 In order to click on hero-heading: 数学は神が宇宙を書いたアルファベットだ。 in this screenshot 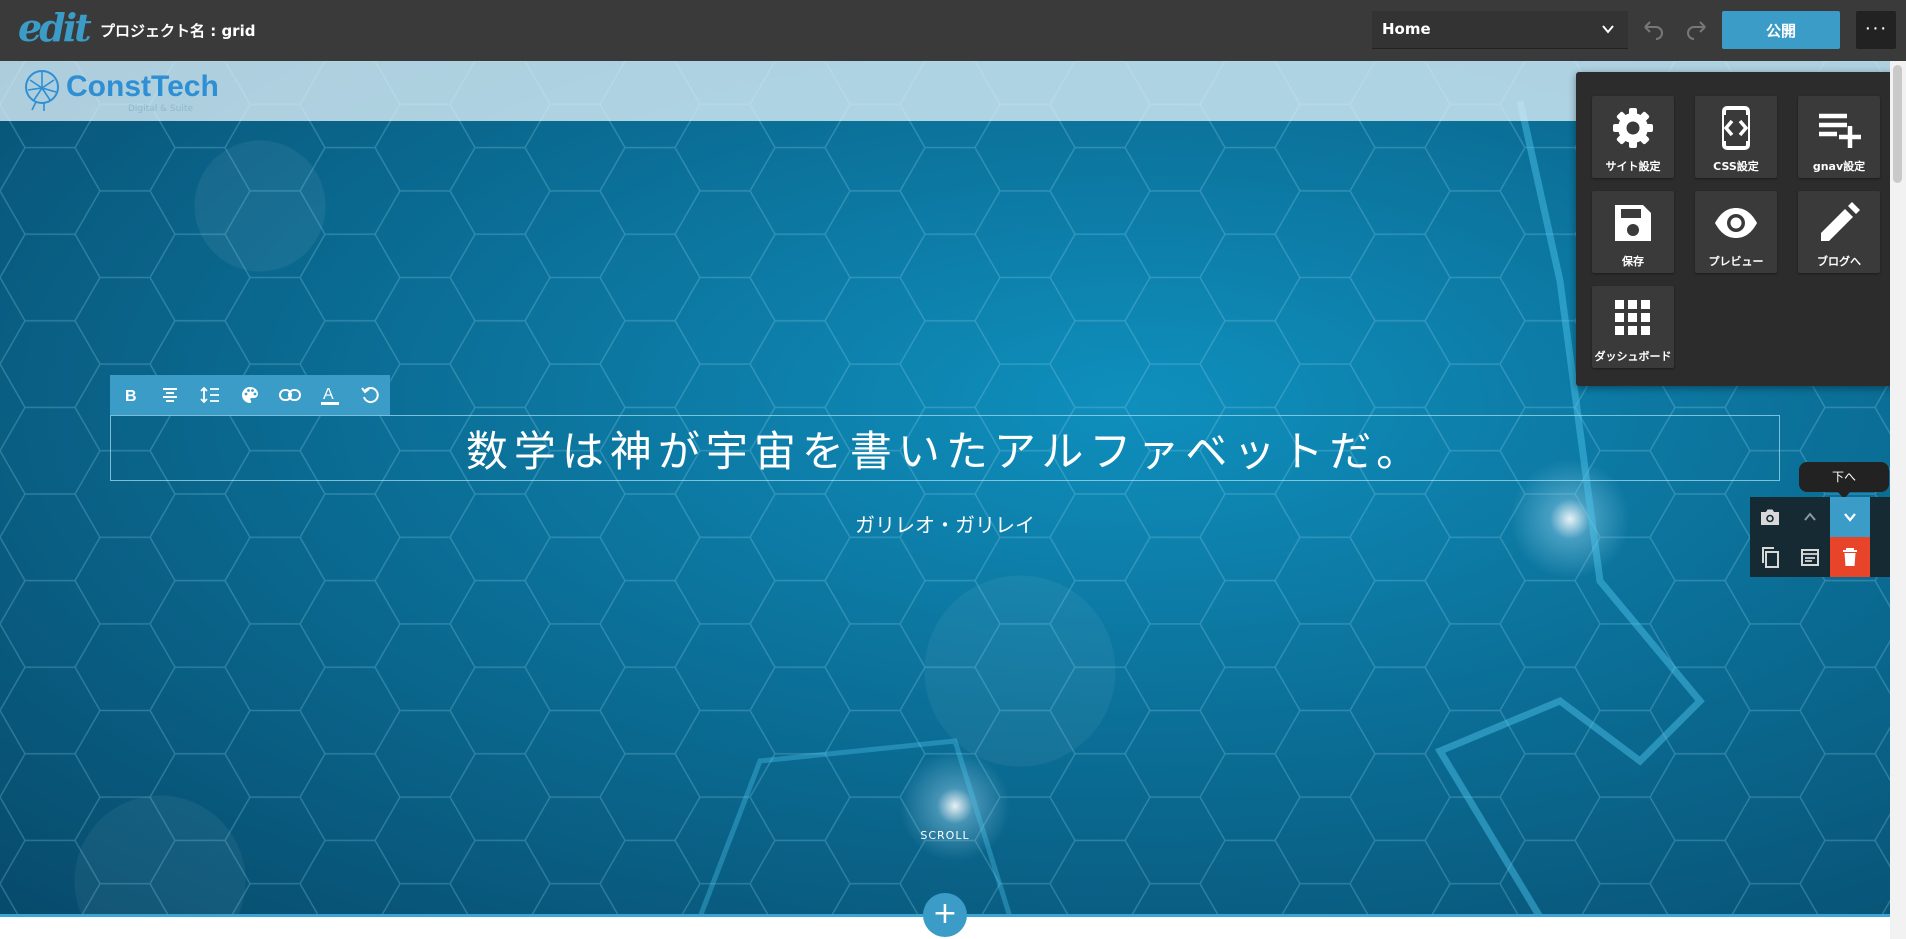, I will do `click(945, 448)`.